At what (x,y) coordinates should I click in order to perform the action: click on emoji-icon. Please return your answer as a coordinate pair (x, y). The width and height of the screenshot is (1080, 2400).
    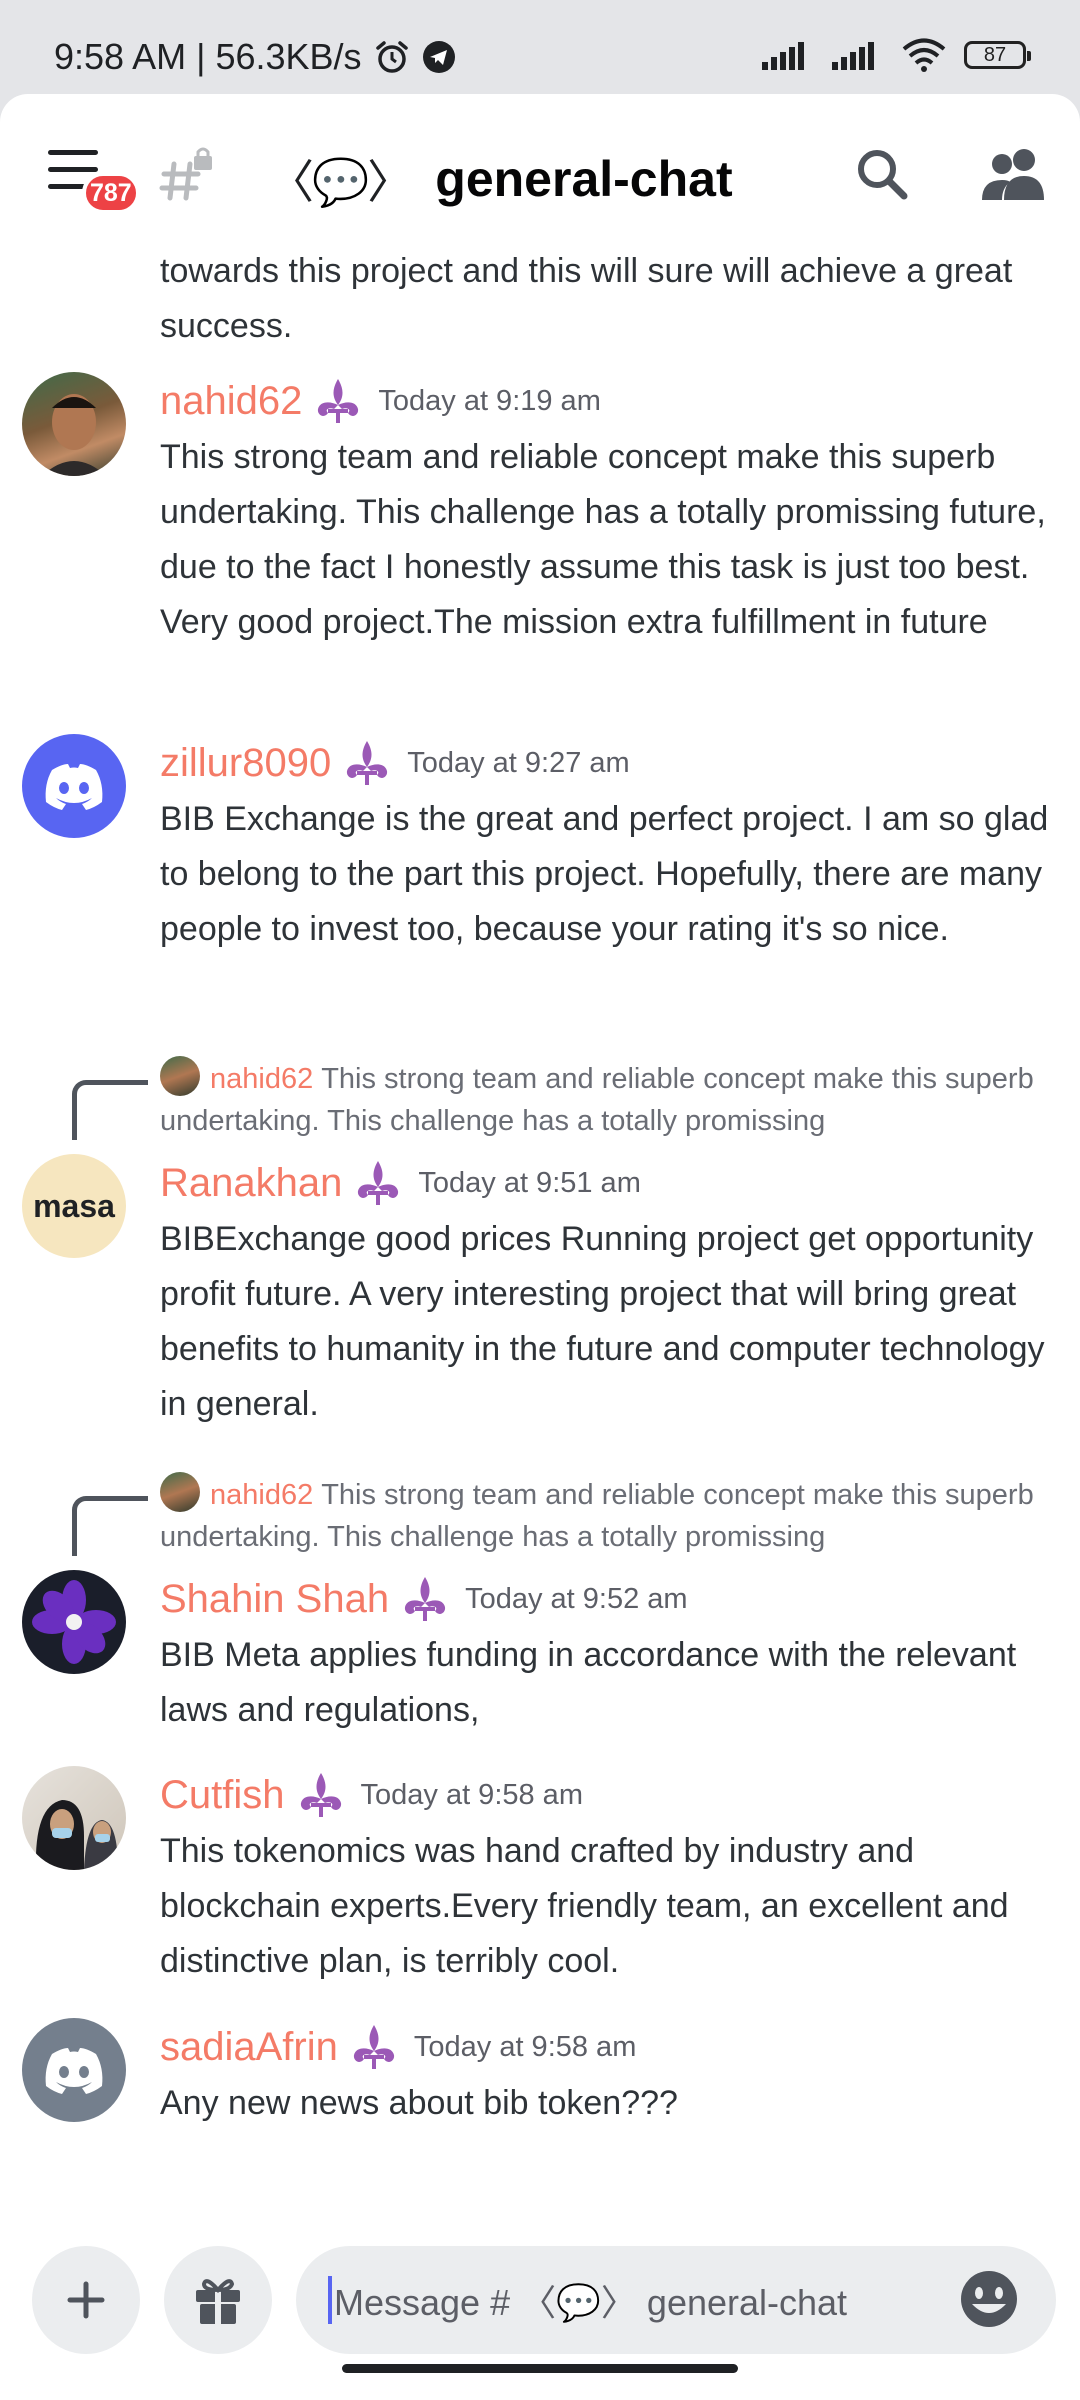
    Looking at the image, I should click on (989, 2299).